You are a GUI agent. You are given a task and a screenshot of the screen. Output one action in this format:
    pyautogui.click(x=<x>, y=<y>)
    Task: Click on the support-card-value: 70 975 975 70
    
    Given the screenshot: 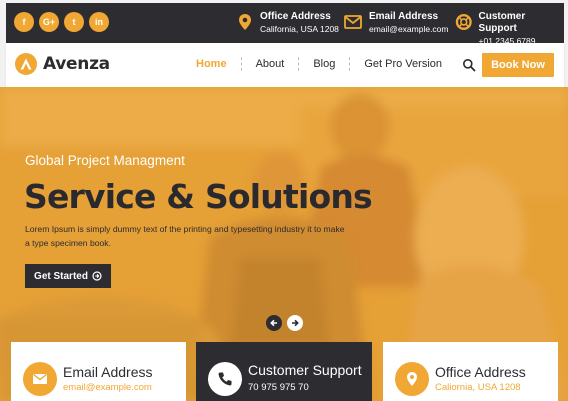 What is the action you would take?
    pyautogui.click(x=278, y=387)
    